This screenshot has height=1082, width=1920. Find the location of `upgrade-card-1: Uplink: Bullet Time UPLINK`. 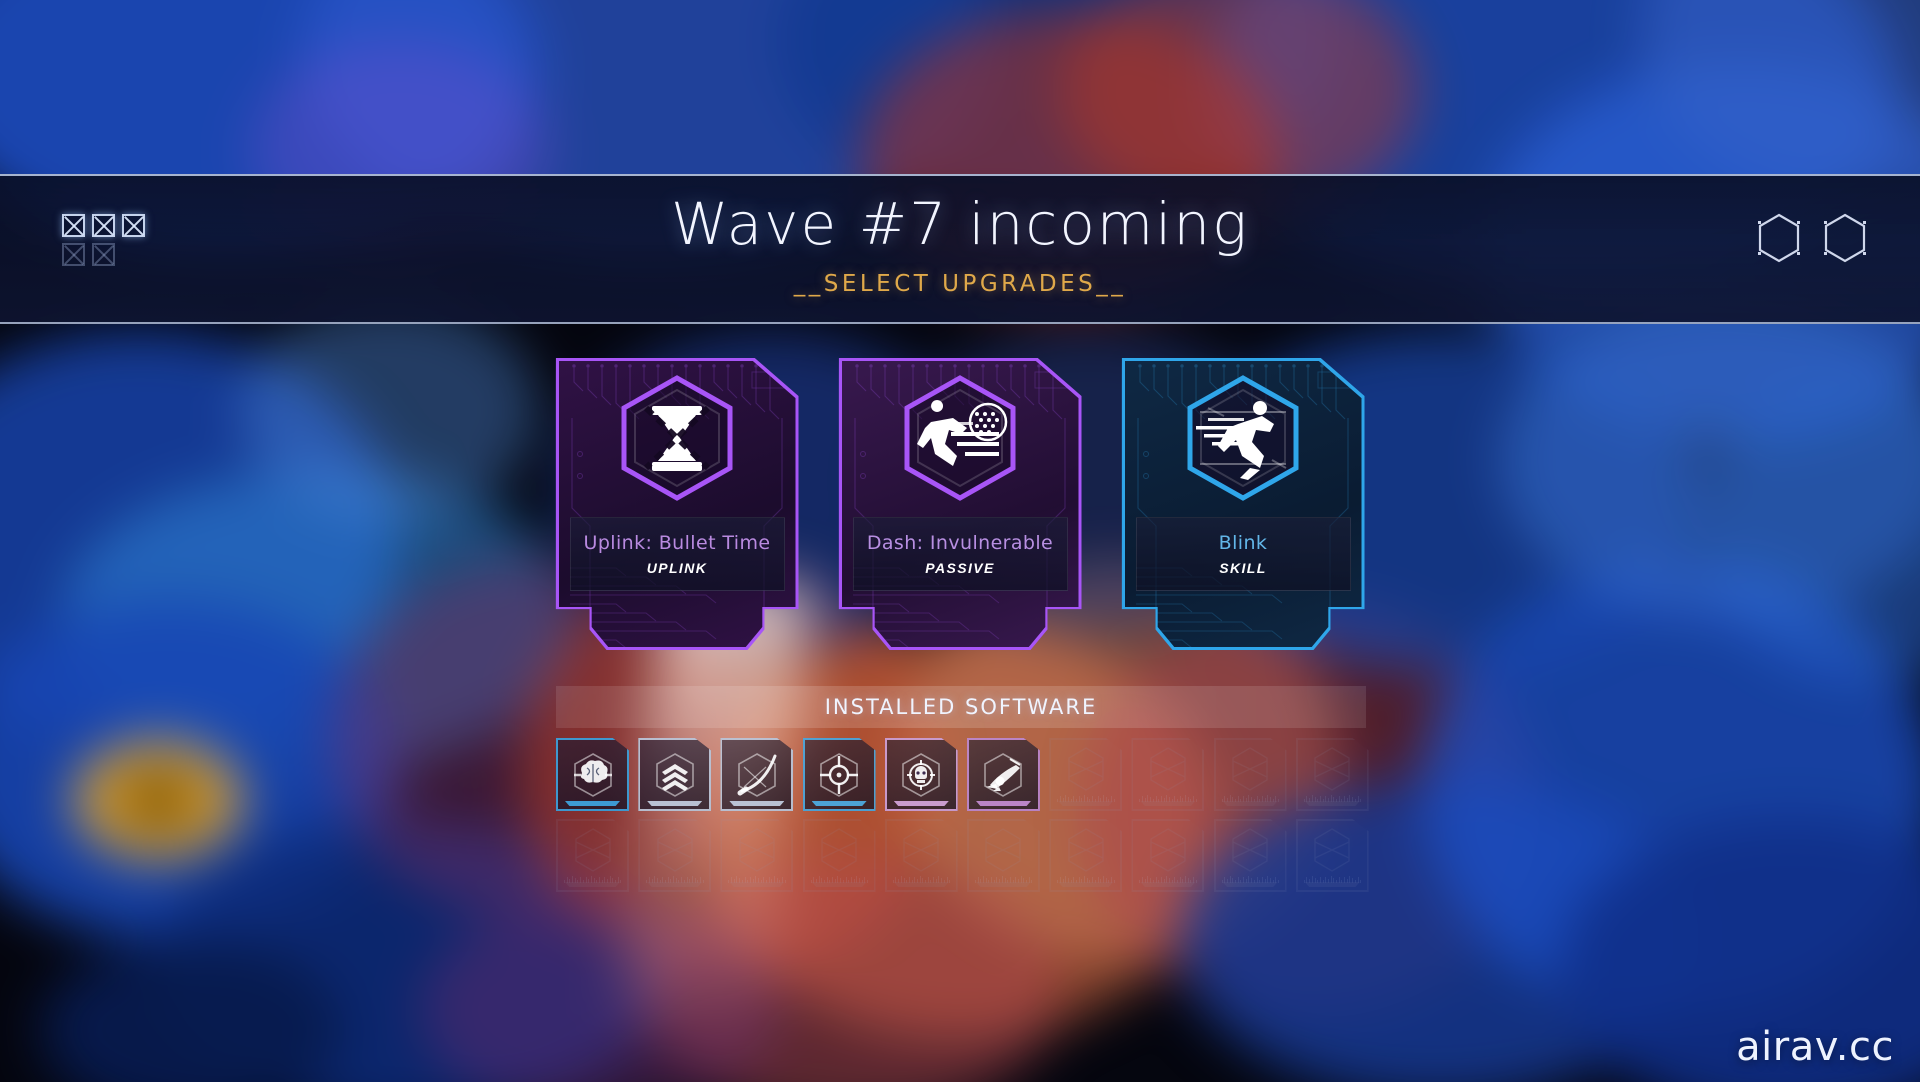

upgrade-card-1: Uplink: Bullet Time UPLINK is located at coordinates (677, 504).